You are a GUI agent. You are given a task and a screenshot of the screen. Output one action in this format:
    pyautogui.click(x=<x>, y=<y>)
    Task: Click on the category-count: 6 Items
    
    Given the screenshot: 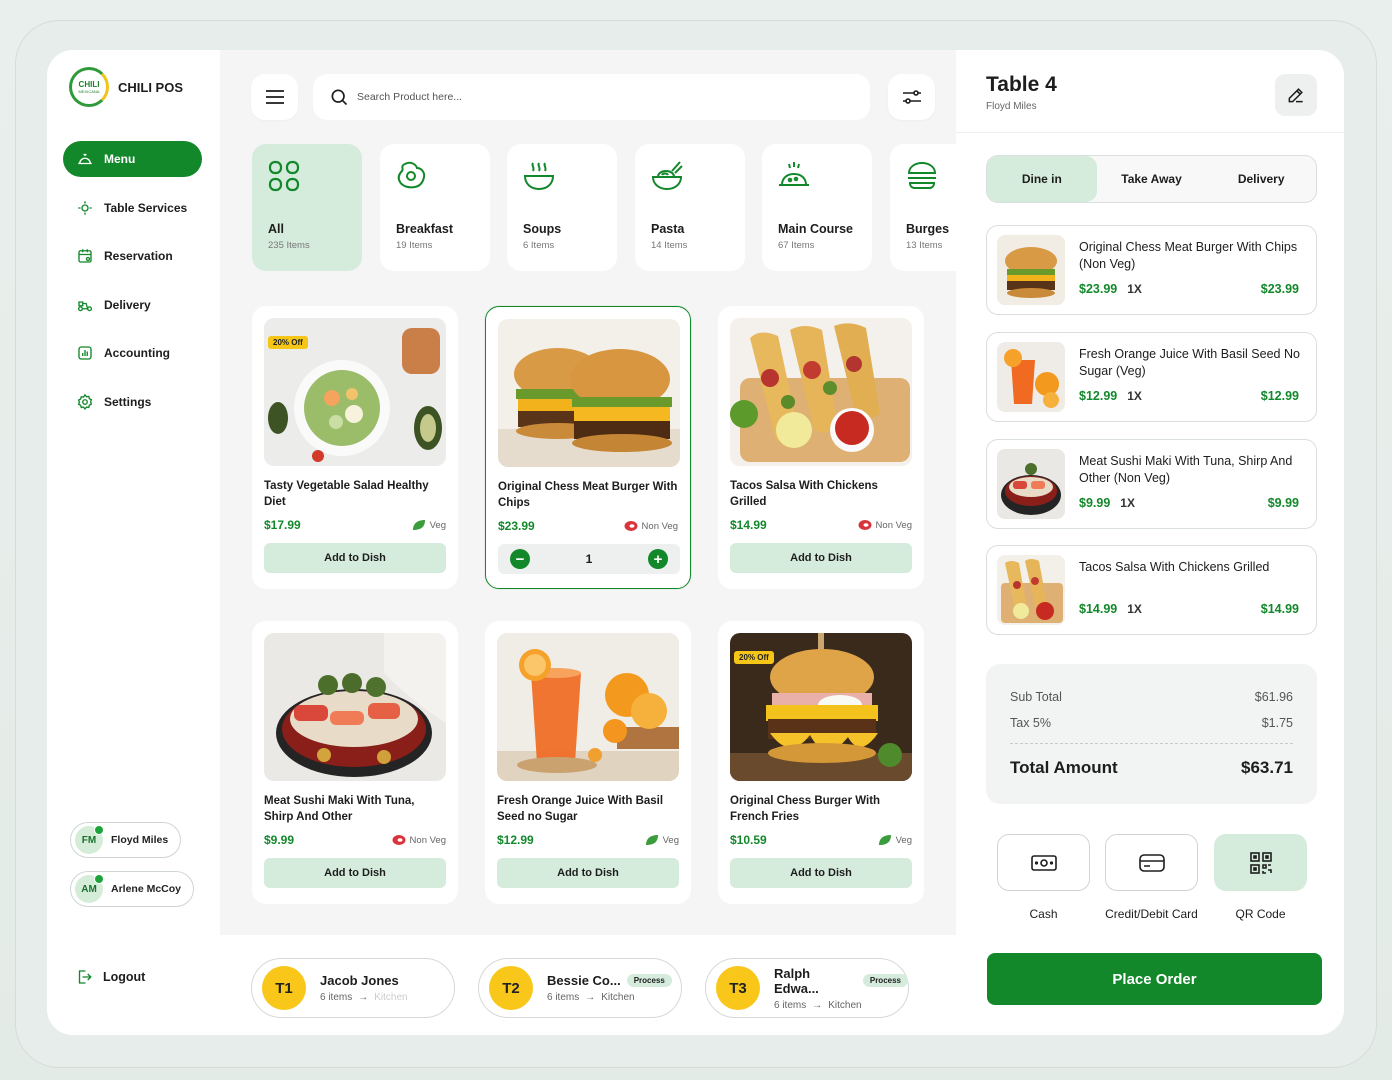 What is the action you would take?
    pyautogui.click(x=539, y=245)
    